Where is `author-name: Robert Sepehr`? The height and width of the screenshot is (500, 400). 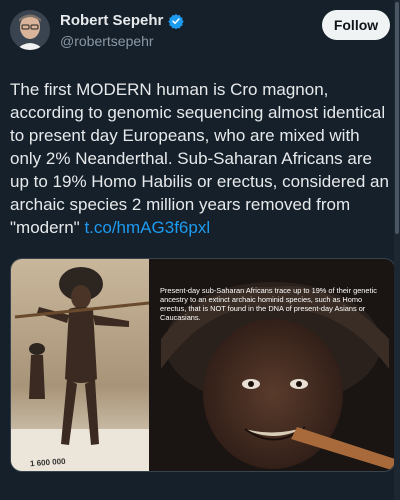
author-name: Robert Sepehr is located at coordinates (111, 20).